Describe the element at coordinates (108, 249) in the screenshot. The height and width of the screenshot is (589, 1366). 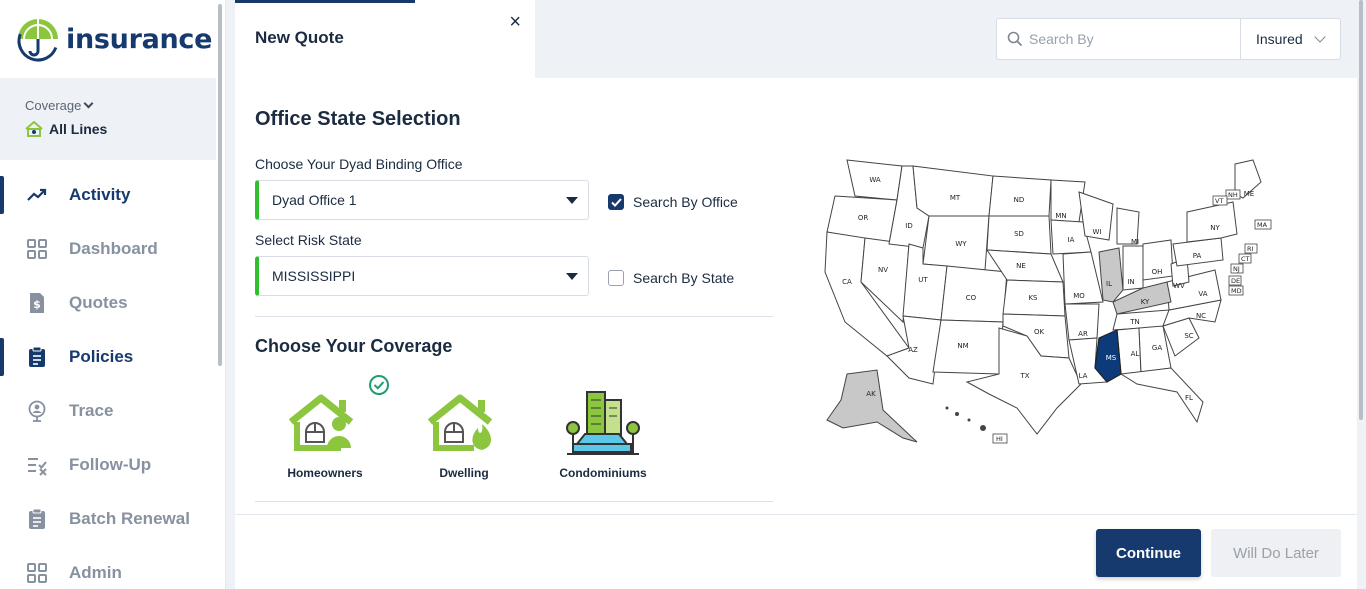
I see `sidebar-item-dashboard: Dashboard` at that location.